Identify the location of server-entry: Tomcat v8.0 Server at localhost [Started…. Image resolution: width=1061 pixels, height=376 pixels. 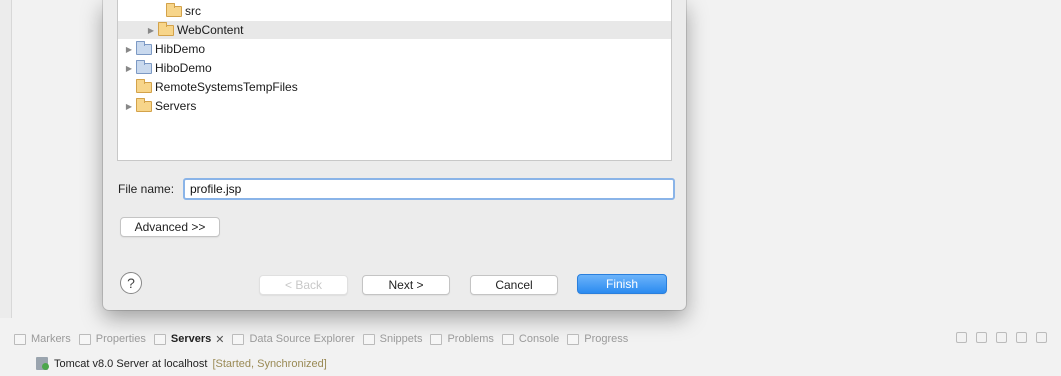
(181, 363).